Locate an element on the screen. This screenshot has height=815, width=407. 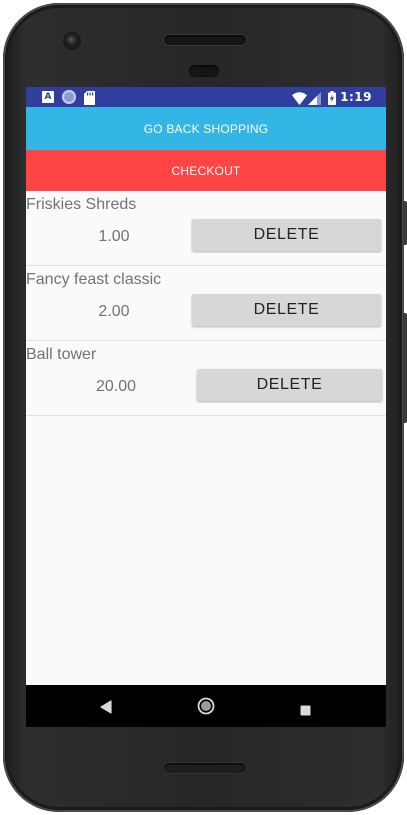
volume-rocker is located at coordinates (405, 368).